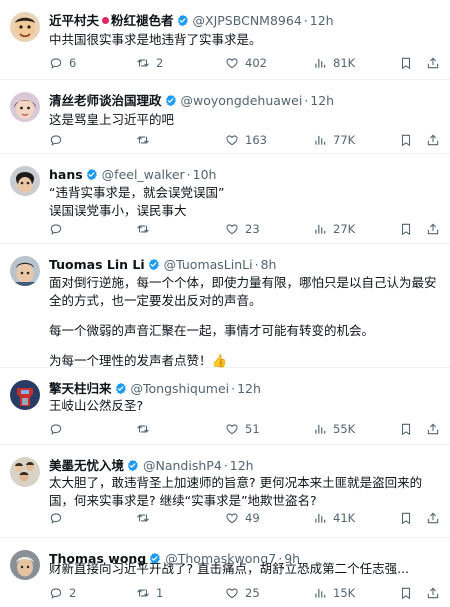  Describe the element at coordinates (242, 429) in the screenshot. I see `like-button: 51` at that location.